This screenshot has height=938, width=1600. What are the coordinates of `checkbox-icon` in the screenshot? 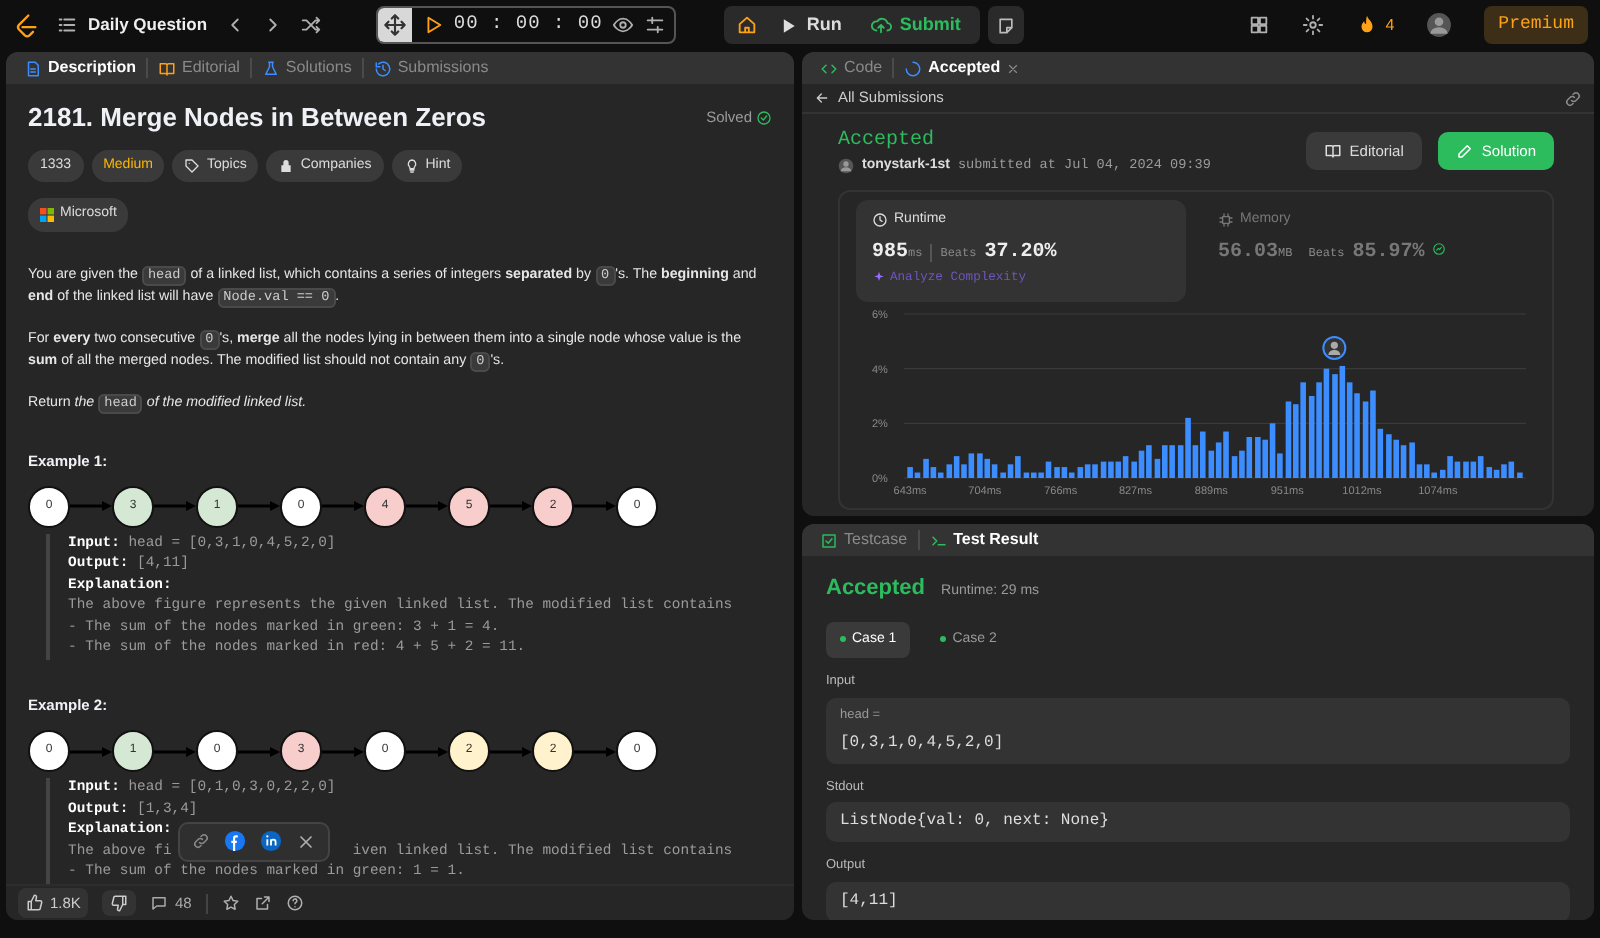 It's located at (829, 540).